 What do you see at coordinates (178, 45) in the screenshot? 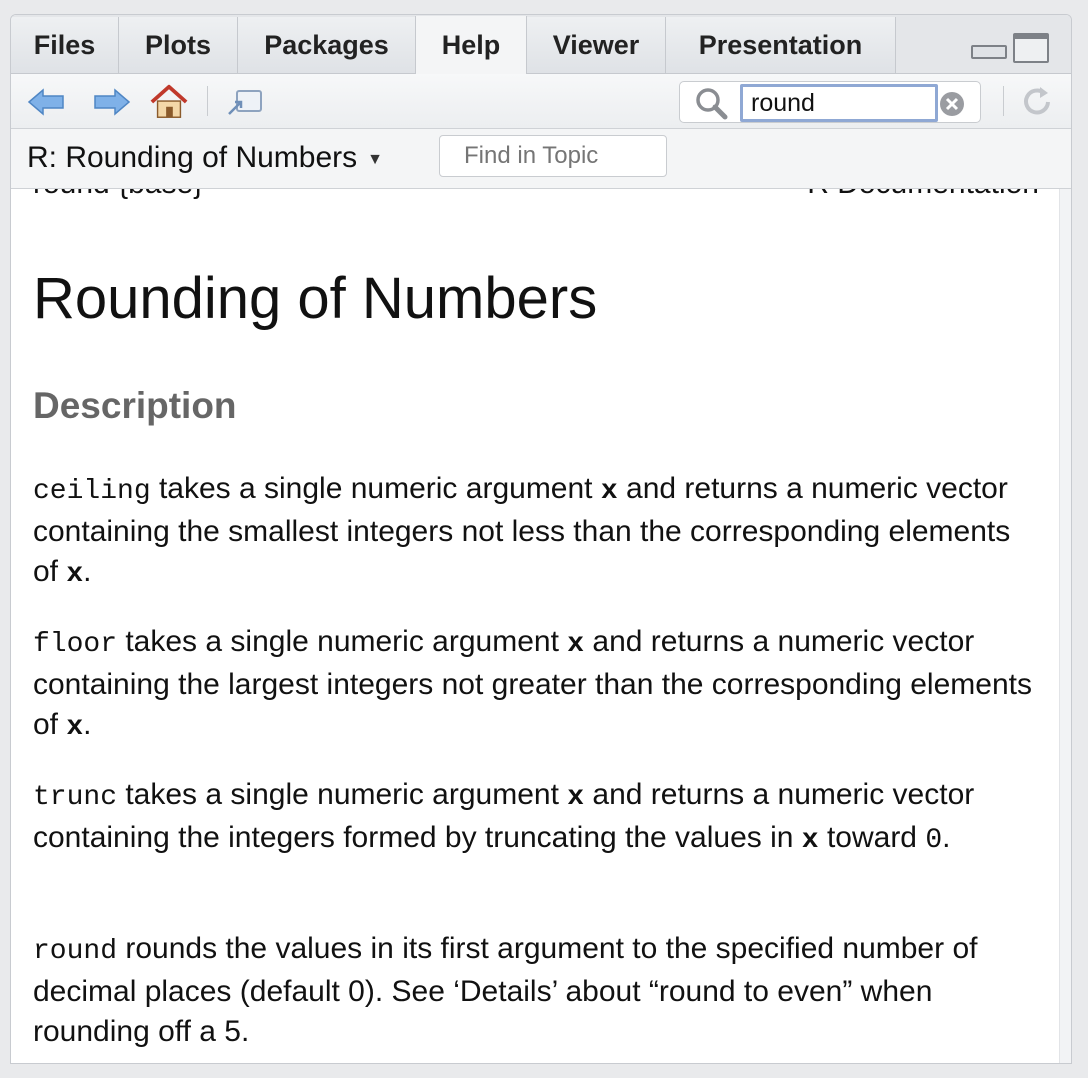
I see `tab-plots: Plots` at bounding box center [178, 45].